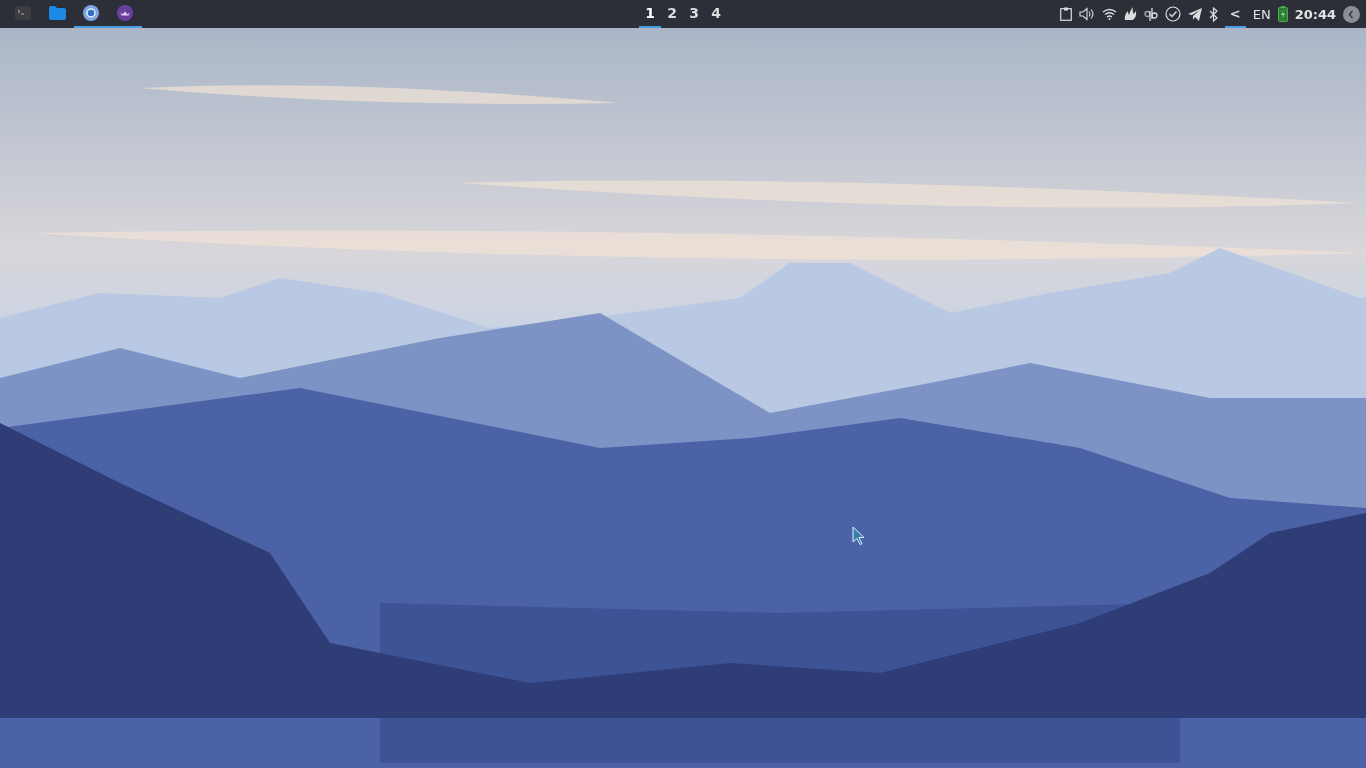 The height and width of the screenshot is (768, 1366). I want to click on clock: 20:44, so click(1315, 14).